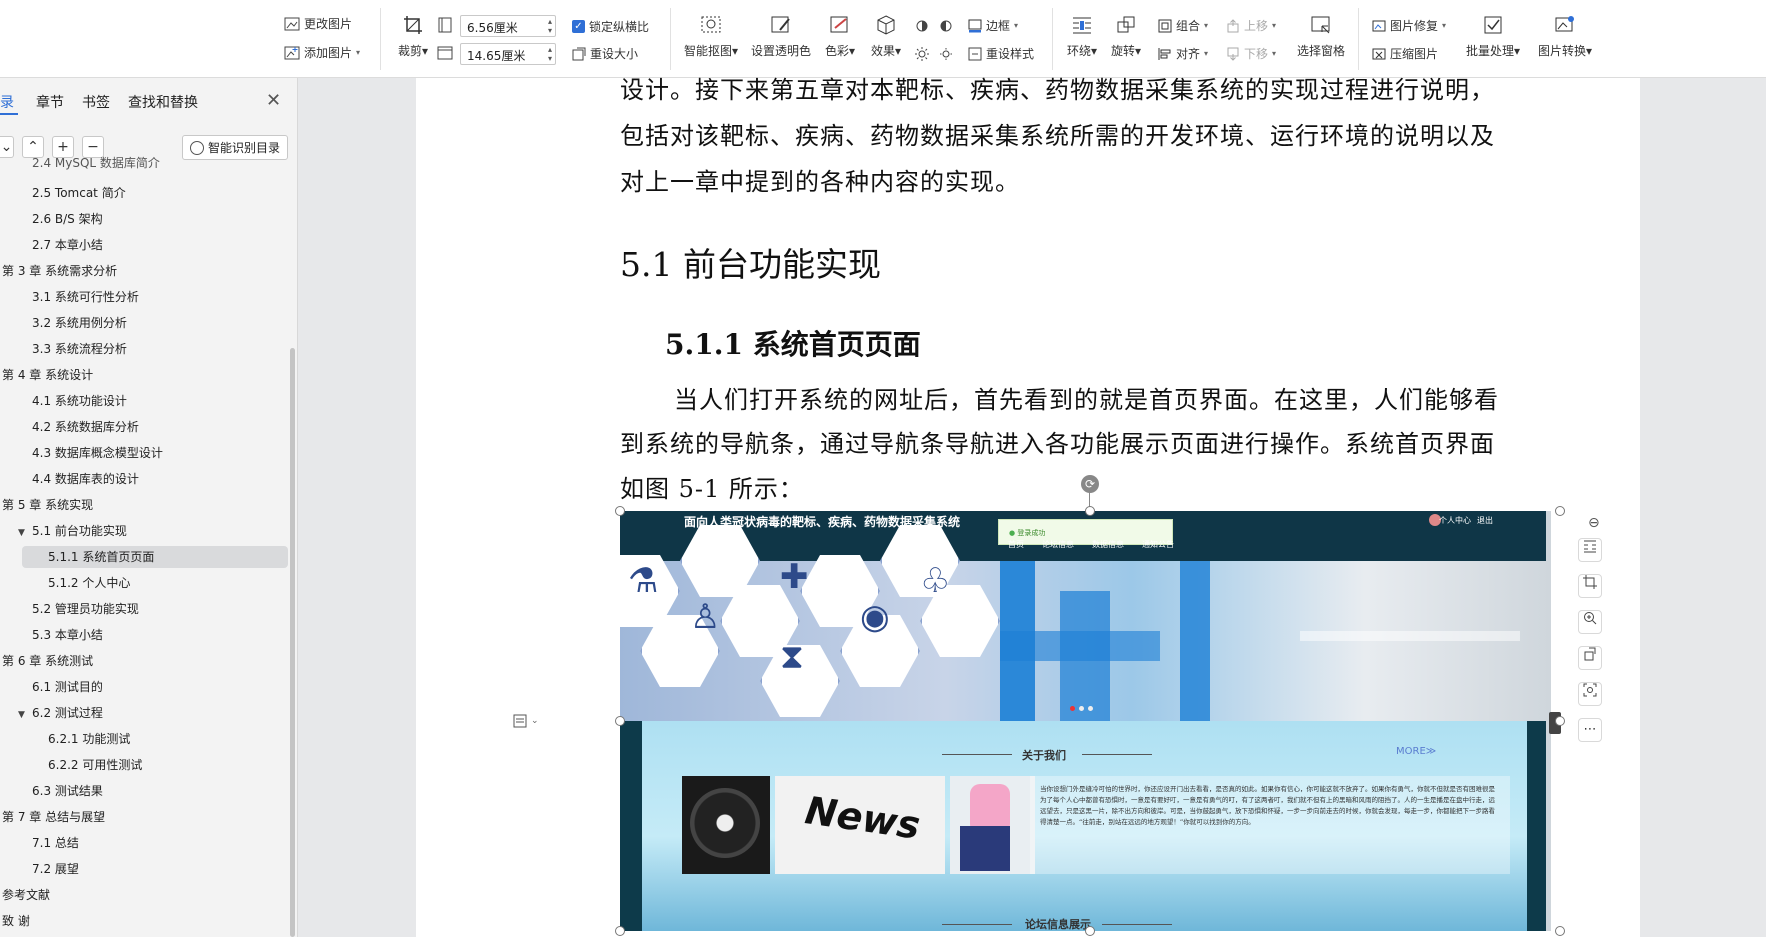 The height and width of the screenshot is (937, 1766). I want to click on body-text-line: 如图 5-1 所示：, so click(712, 486).